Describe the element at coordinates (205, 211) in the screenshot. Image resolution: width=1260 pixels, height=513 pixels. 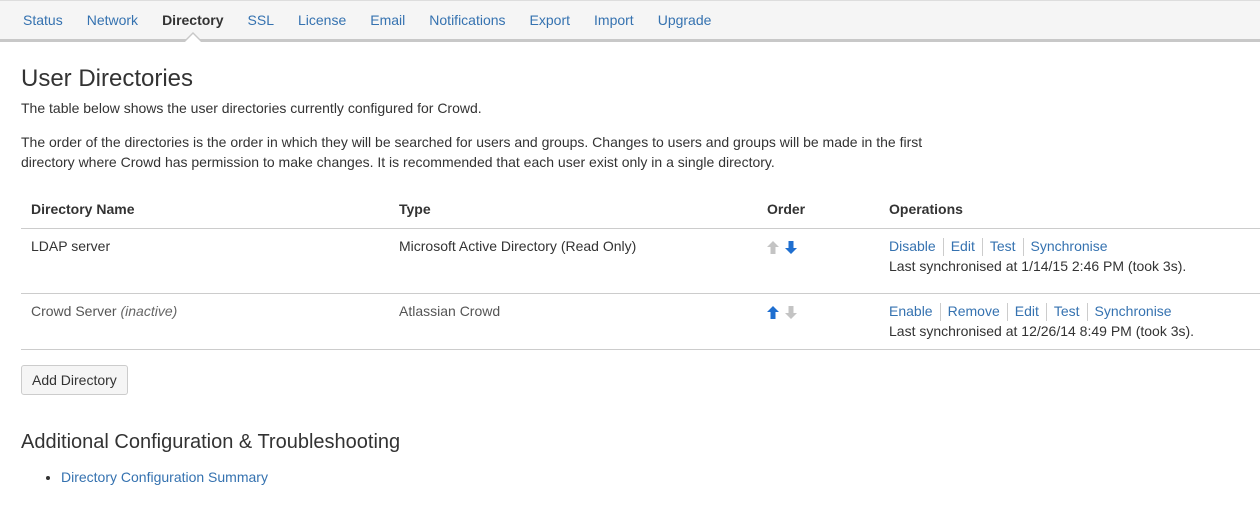
I see `column-header-name: Directory Name` at that location.